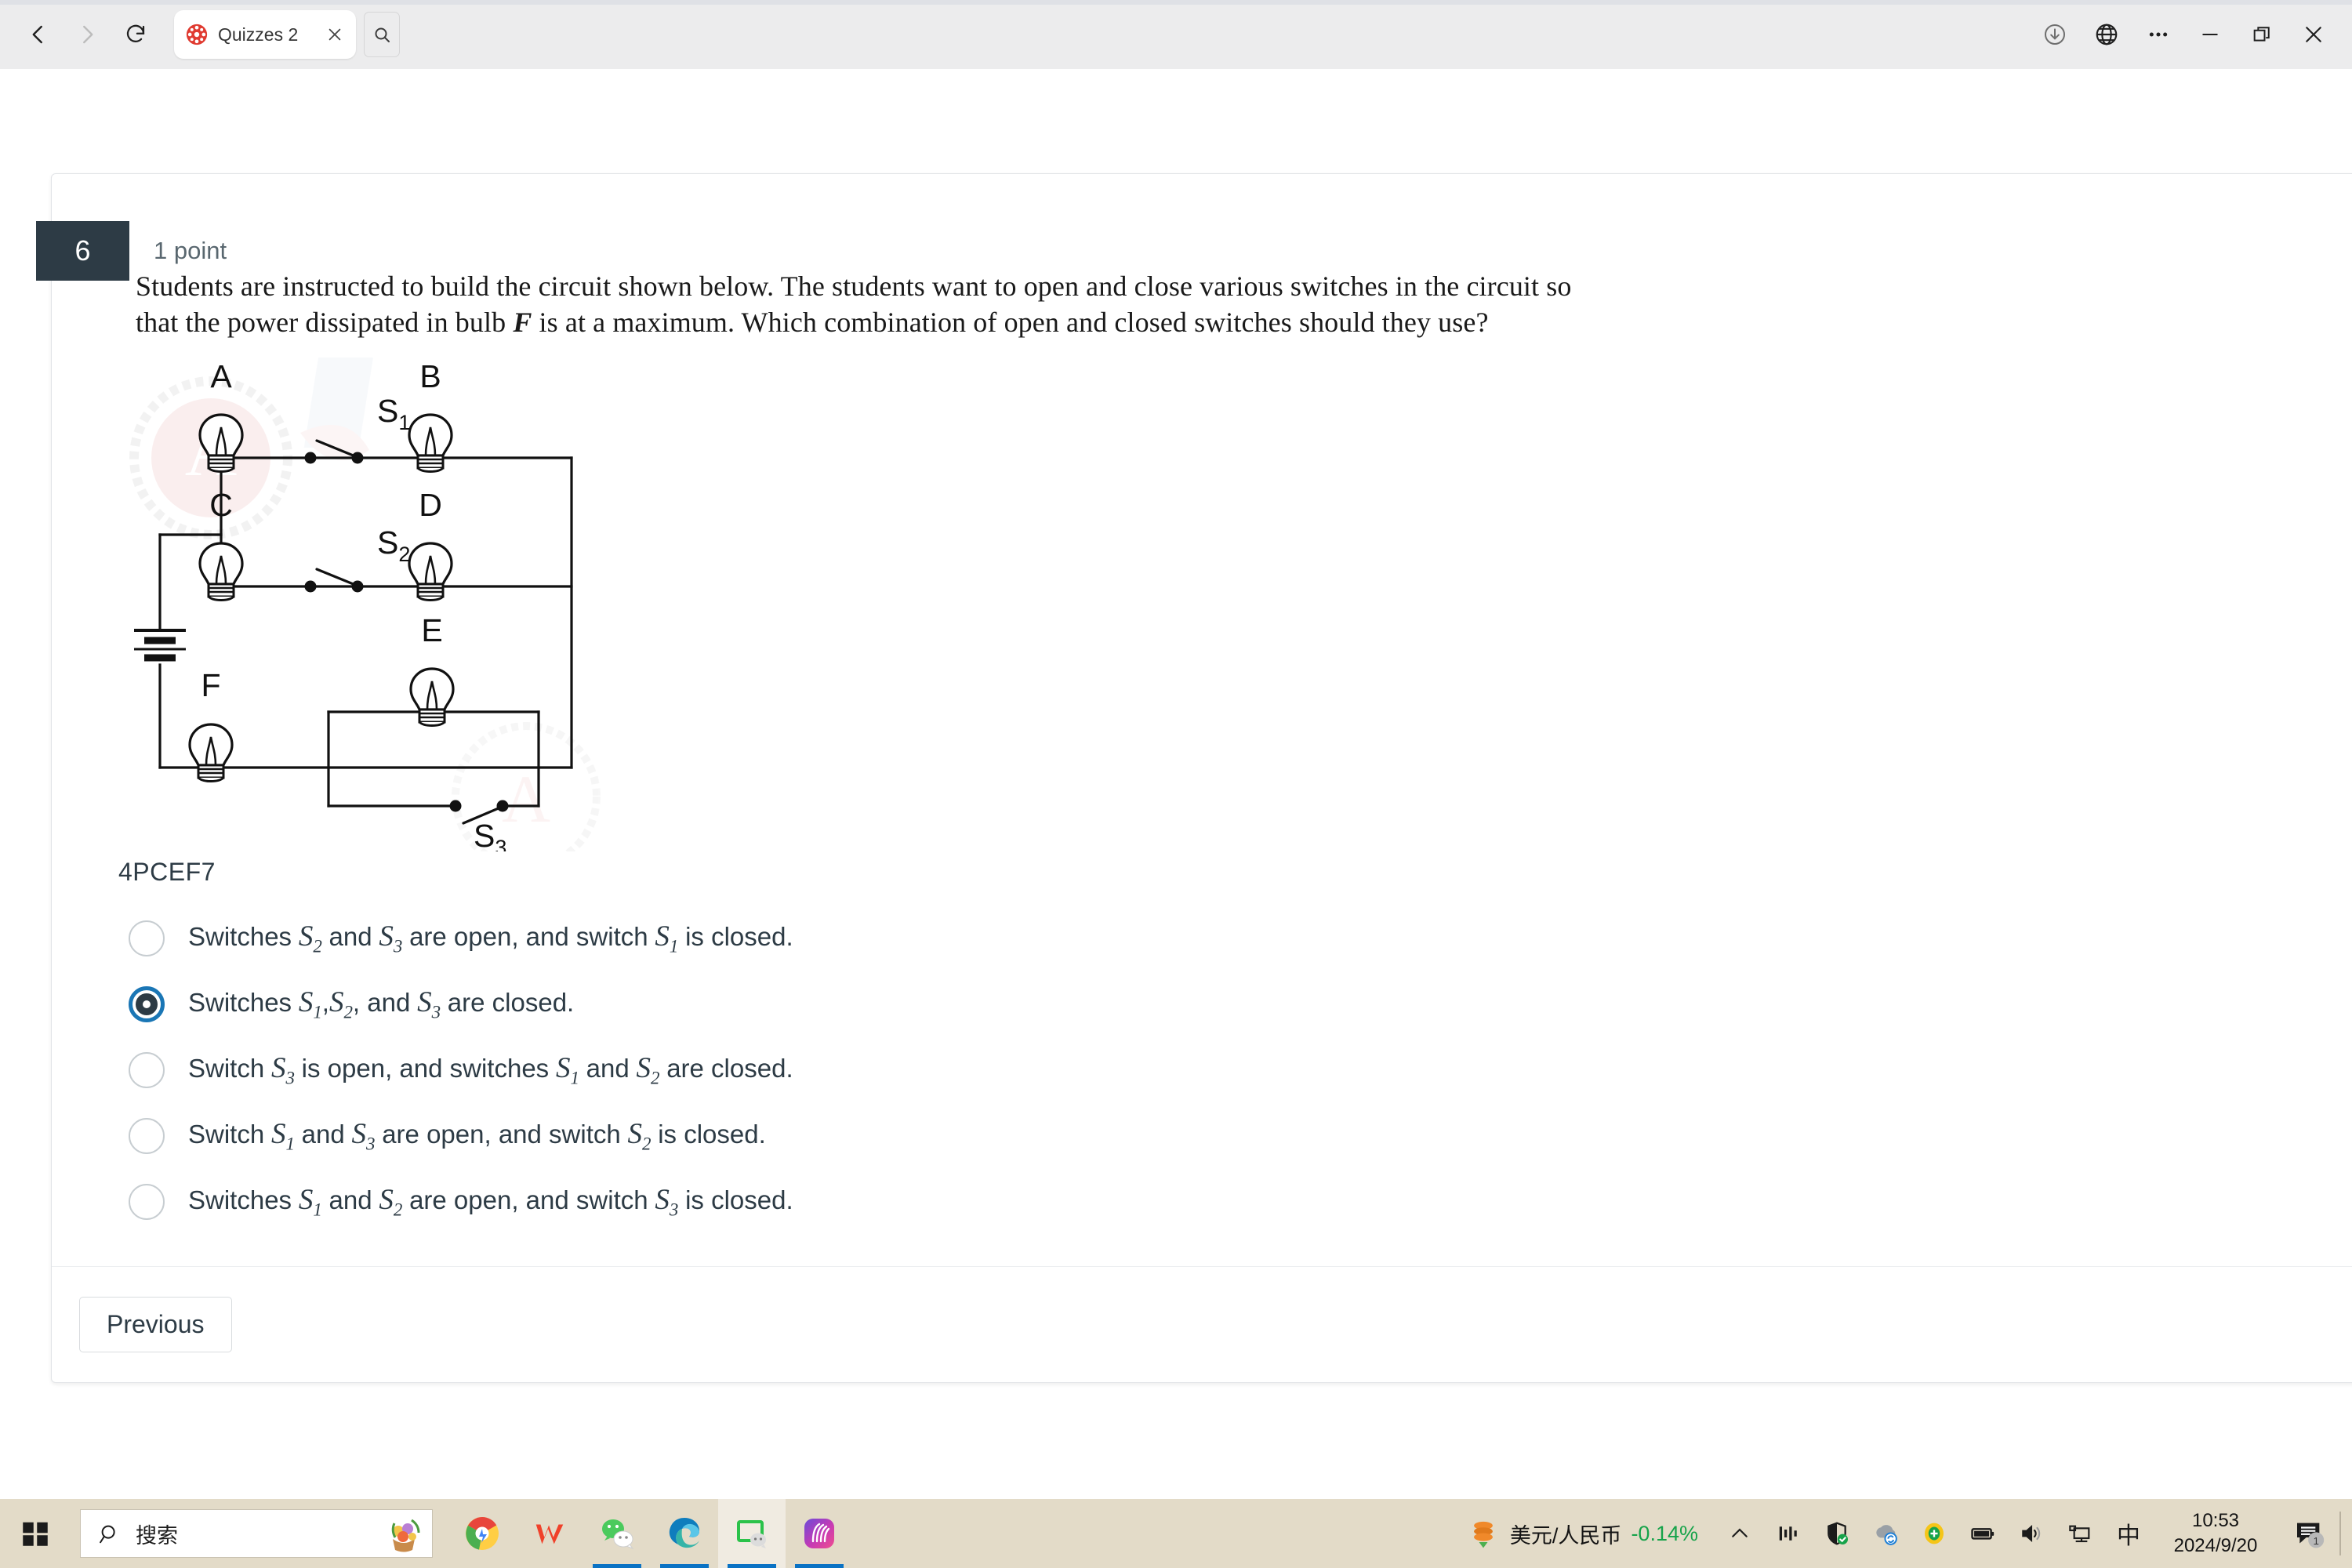 Image resolution: width=2352 pixels, height=1568 pixels. What do you see at coordinates (167, 873) in the screenshot?
I see `question-code: 4PCEF7` at bounding box center [167, 873].